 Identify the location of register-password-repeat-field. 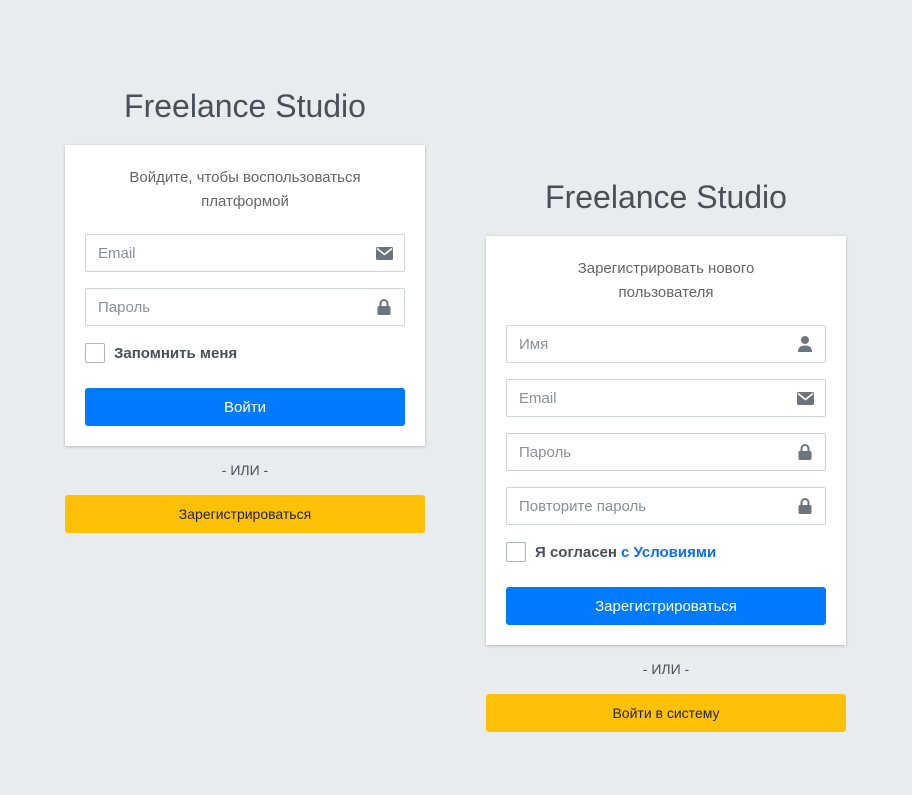
(666, 506).